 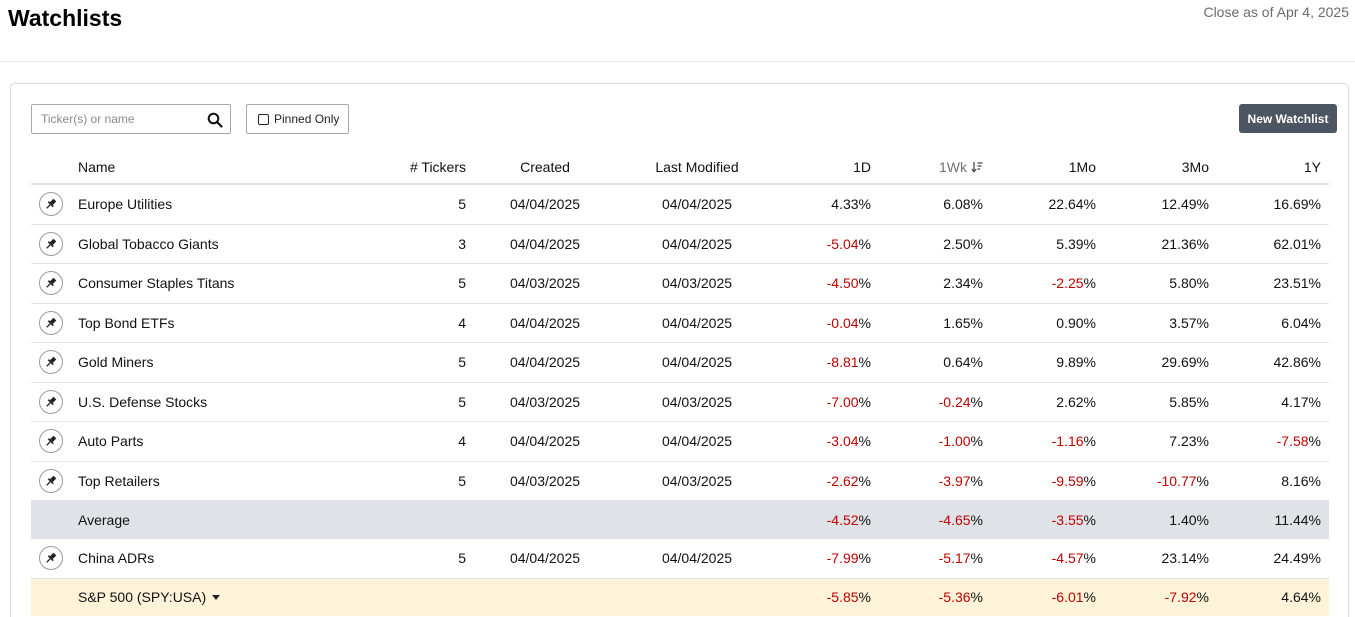 I want to click on return-1y-value: 6.04, so click(x=1295, y=322).